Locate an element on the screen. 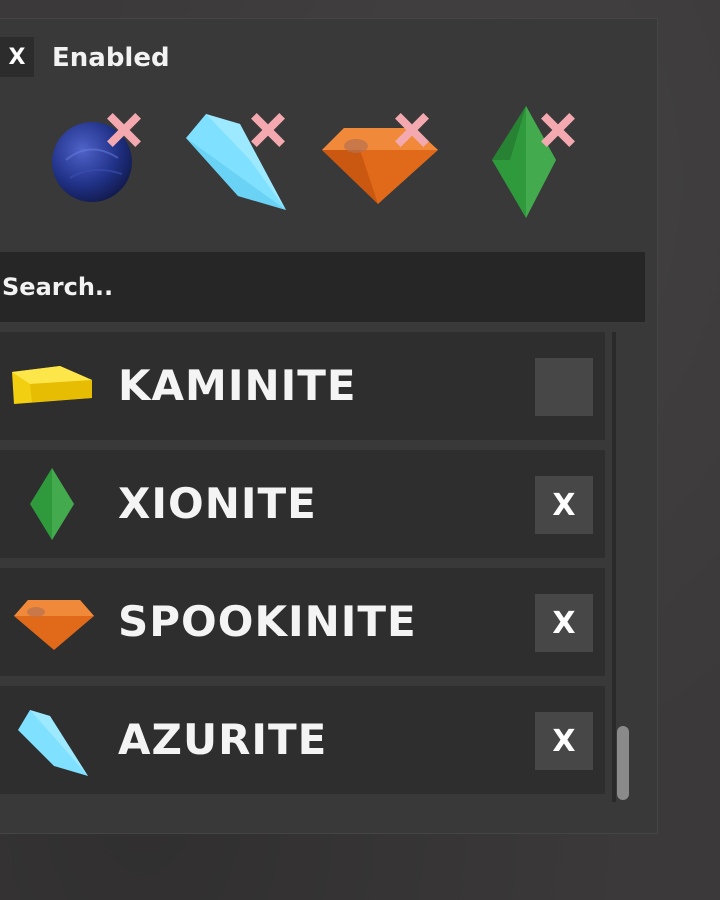 The image size is (720, 900). selected-ore-azurite is located at coordinates (240, 160).